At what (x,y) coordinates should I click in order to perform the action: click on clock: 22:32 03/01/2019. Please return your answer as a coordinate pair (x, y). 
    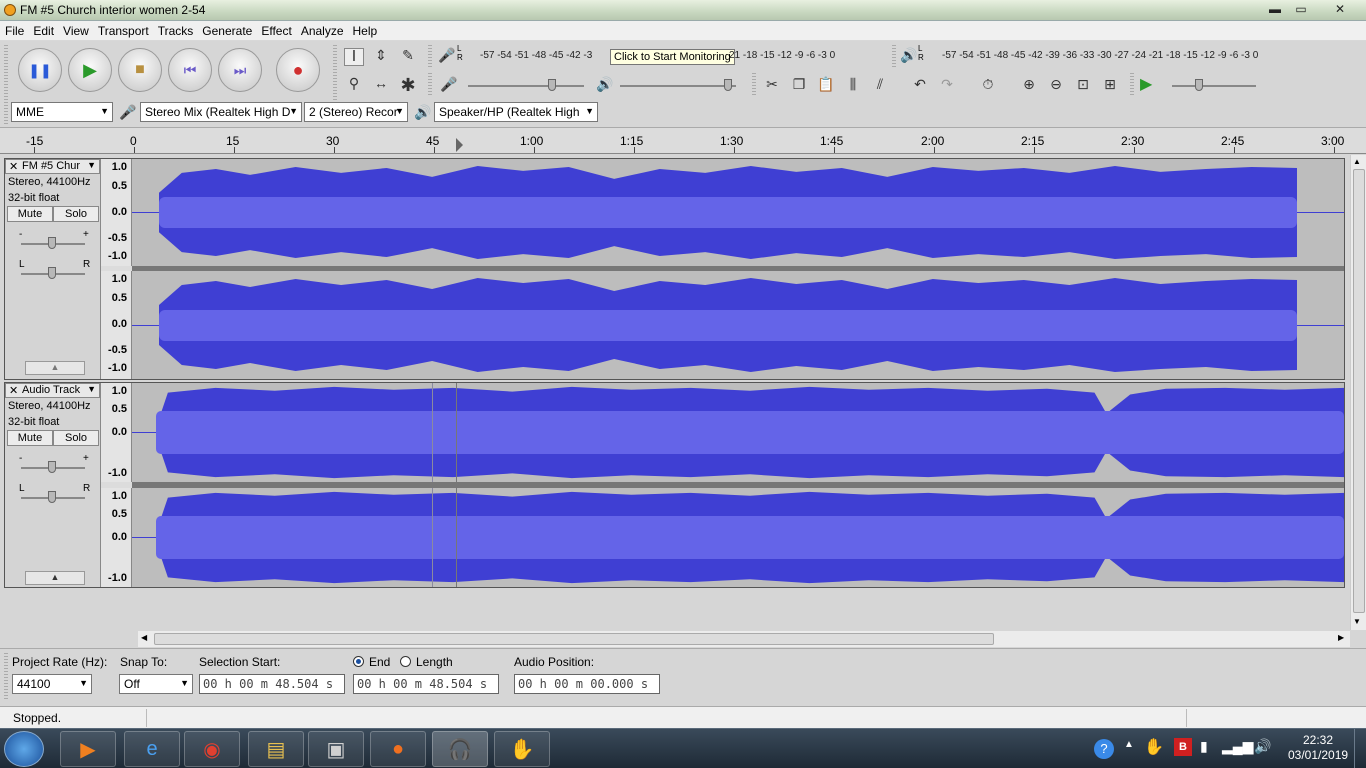
    Looking at the image, I should click on (1318, 748).